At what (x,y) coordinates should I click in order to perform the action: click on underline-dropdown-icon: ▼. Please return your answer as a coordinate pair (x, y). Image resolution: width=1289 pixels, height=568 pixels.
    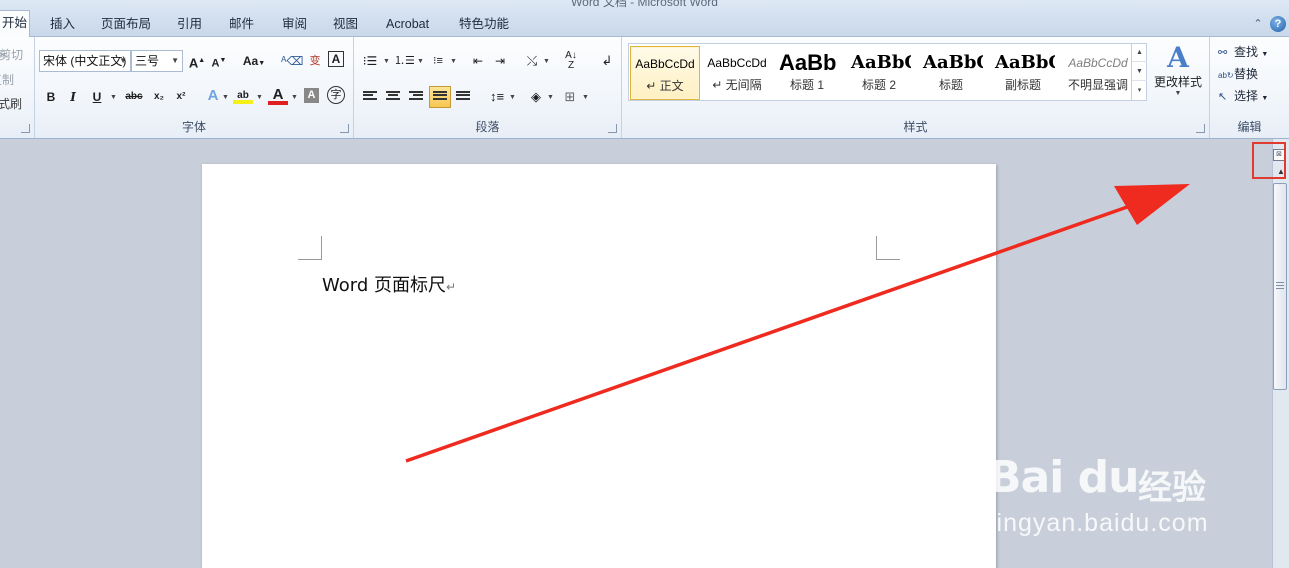
    Looking at the image, I should click on (113, 97).